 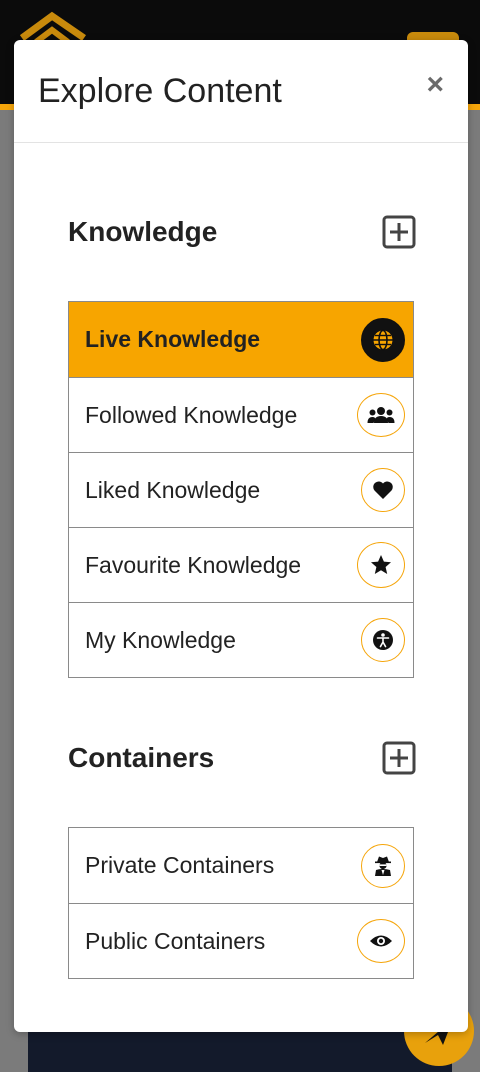 I want to click on background-content, so click(x=240, y=1051).